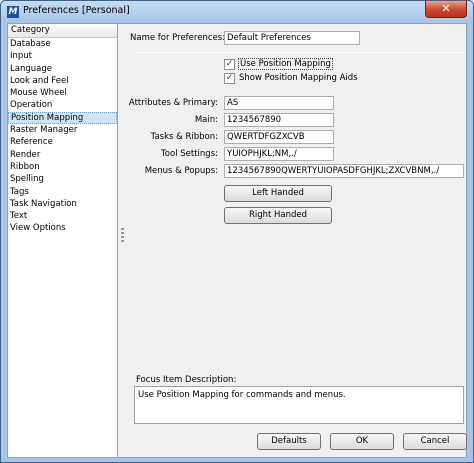 This screenshot has width=474, height=463. I want to click on use-position-mapping-label: Use Position Mapping, so click(285, 64).